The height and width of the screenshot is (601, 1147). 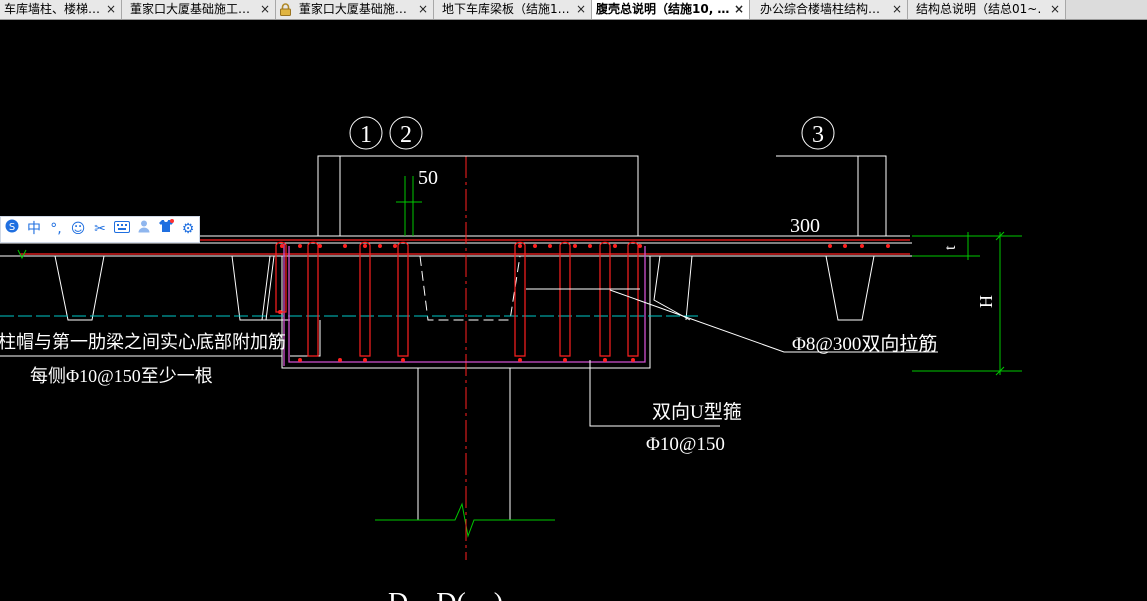 I want to click on u-stirrup, so click(x=464, y=305).